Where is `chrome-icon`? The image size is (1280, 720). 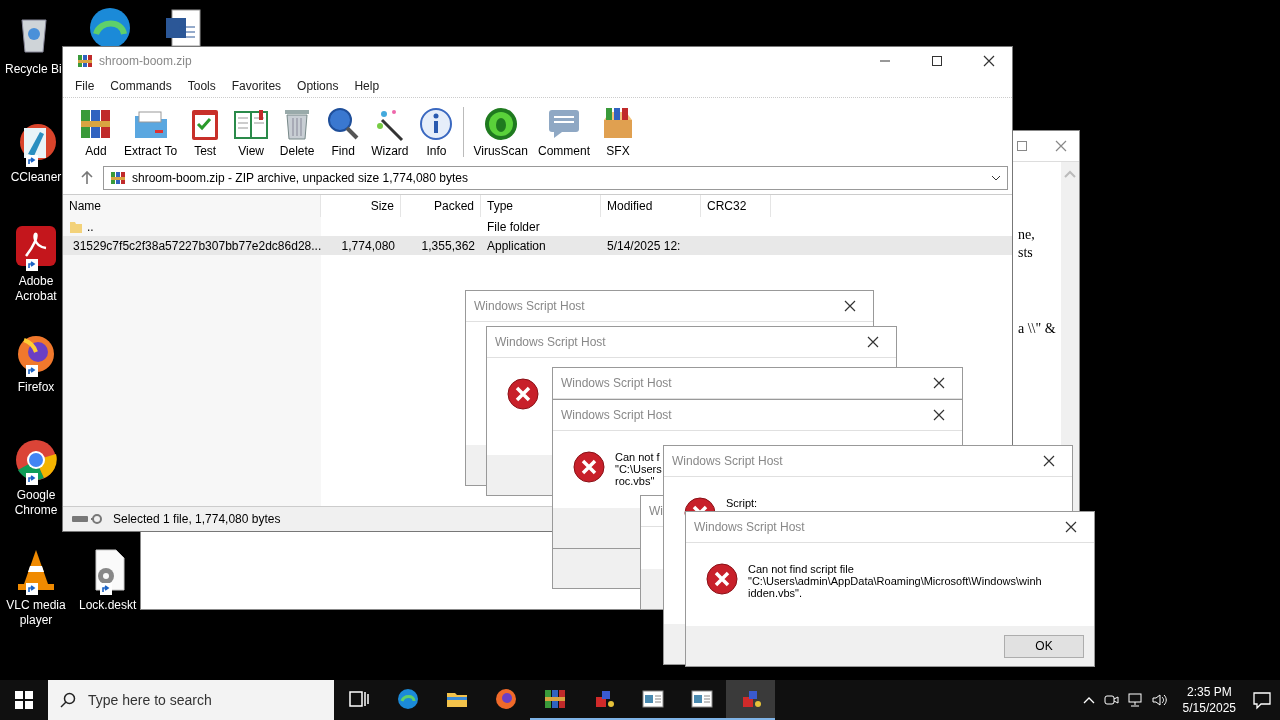
chrome-icon is located at coordinates (36, 460).